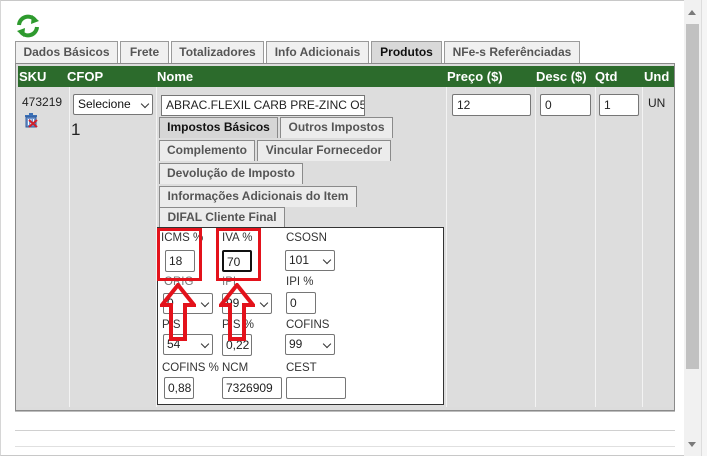  I want to click on header-und: Und, so click(657, 76).